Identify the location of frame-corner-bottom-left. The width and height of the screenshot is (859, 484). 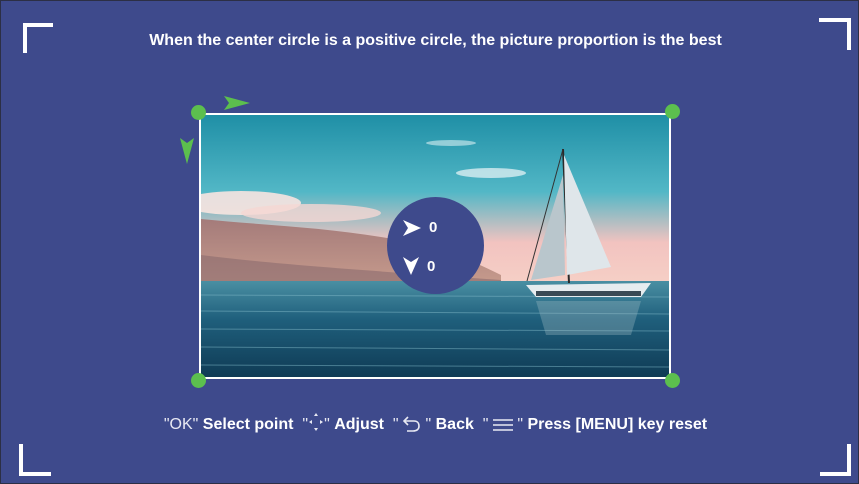
(35, 460).